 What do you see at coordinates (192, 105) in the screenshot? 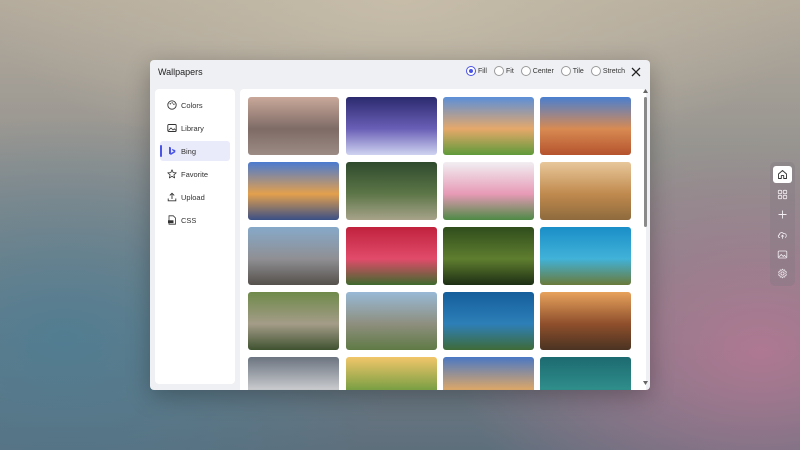
I see `sidebar-item-label: Colors` at bounding box center [192, 105].